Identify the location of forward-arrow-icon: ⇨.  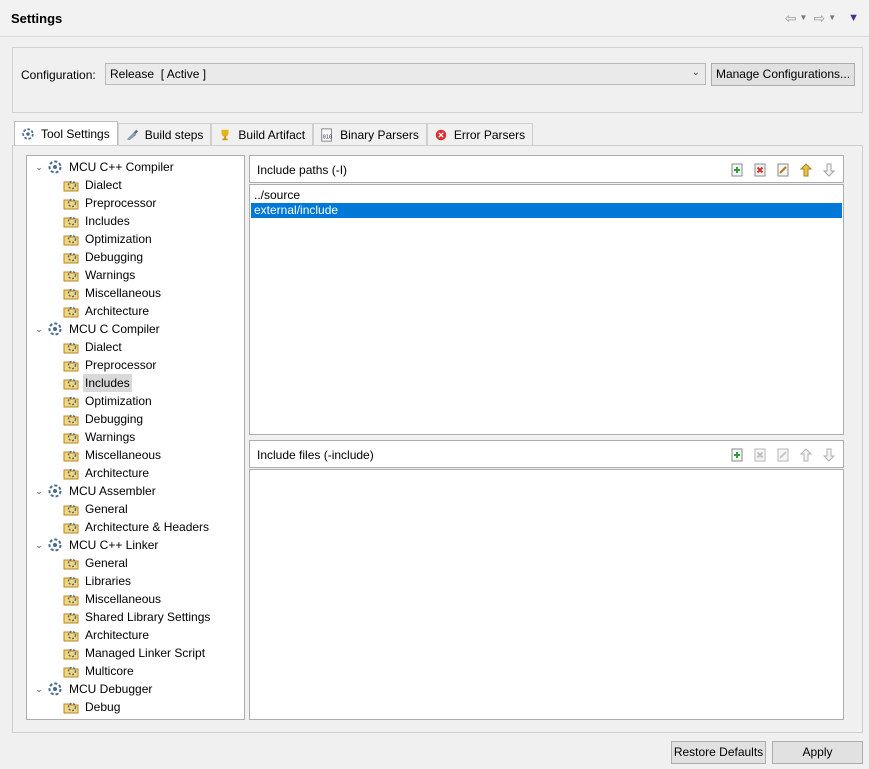
(819, 18).